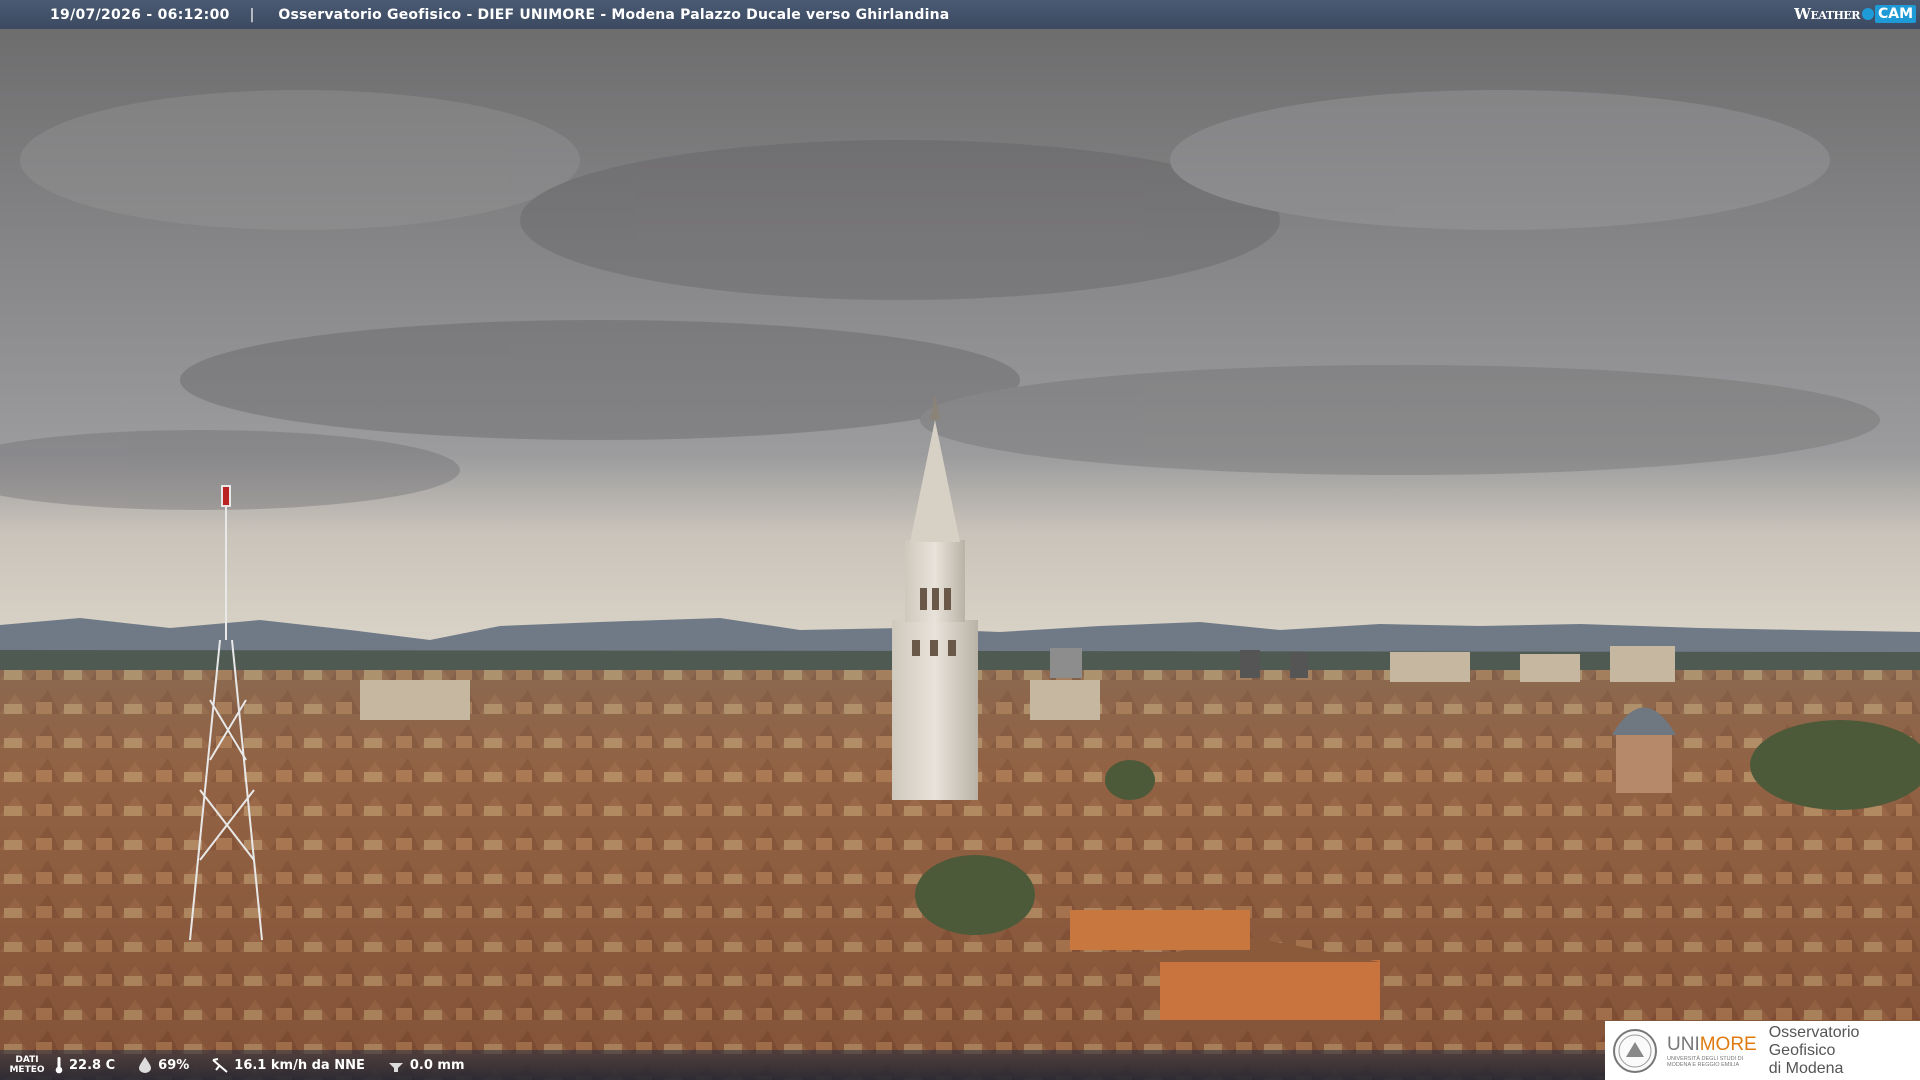  What do you see at coordinates (27, 1065) in the screenshot?
I see `meteo-label: DATI METEO` at bounding box center [27, 1065].